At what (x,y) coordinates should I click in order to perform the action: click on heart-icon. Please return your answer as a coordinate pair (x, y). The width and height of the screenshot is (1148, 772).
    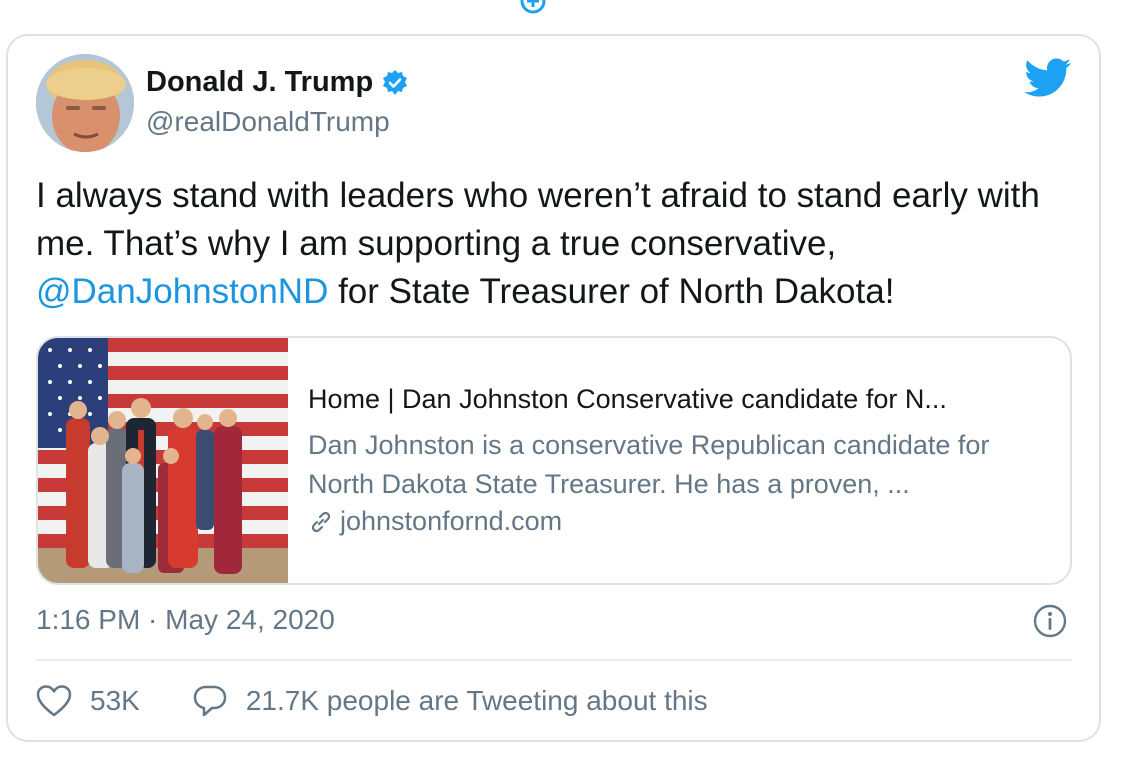
    Looking at the image, I should click on (54, 701).